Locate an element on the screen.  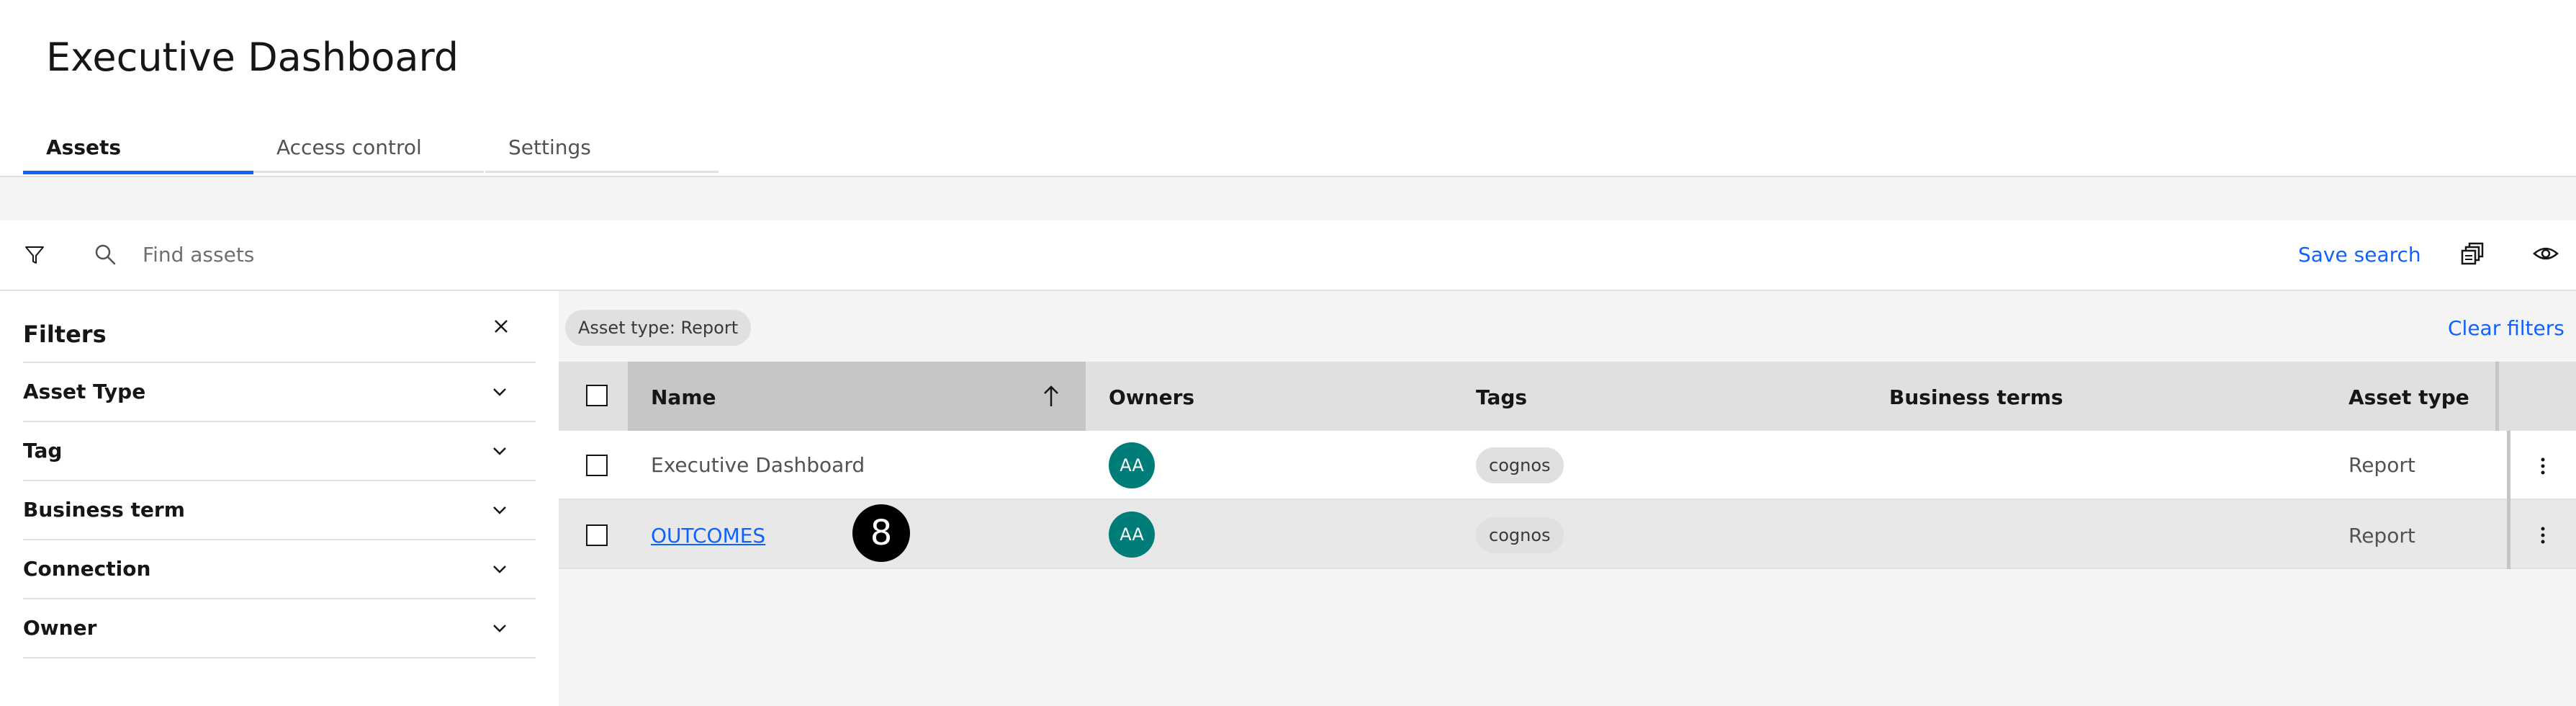
column-header-owners: Owners is located at coordinates (1151, 397).